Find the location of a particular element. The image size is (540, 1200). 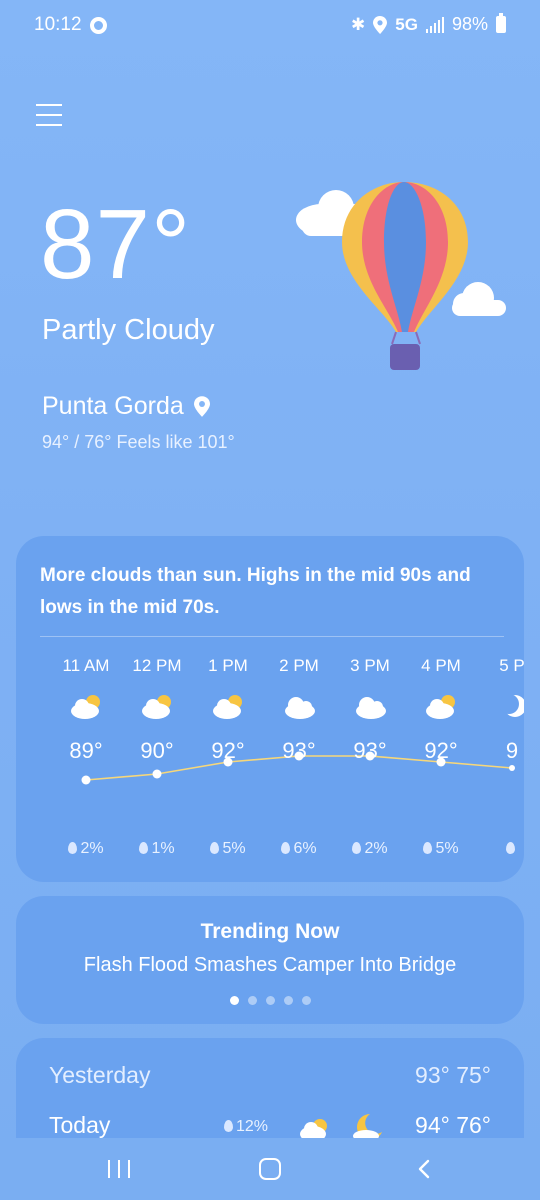

status-time: 10:12 is located at coordinates (58, 24).